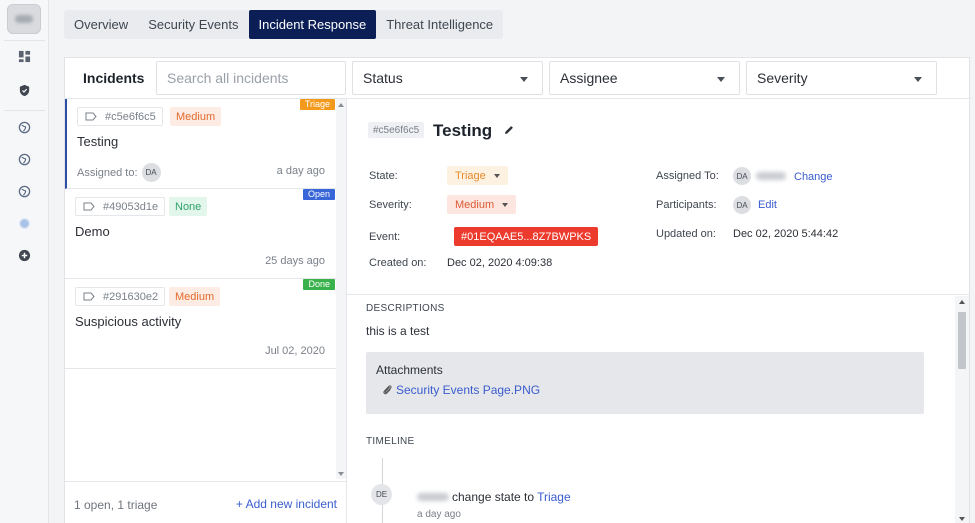 The width and height of the screenshot is (975, 523). Describe the element at coordinates (385, 237) in the screenshot. I see `event-label: Event:` at that location.